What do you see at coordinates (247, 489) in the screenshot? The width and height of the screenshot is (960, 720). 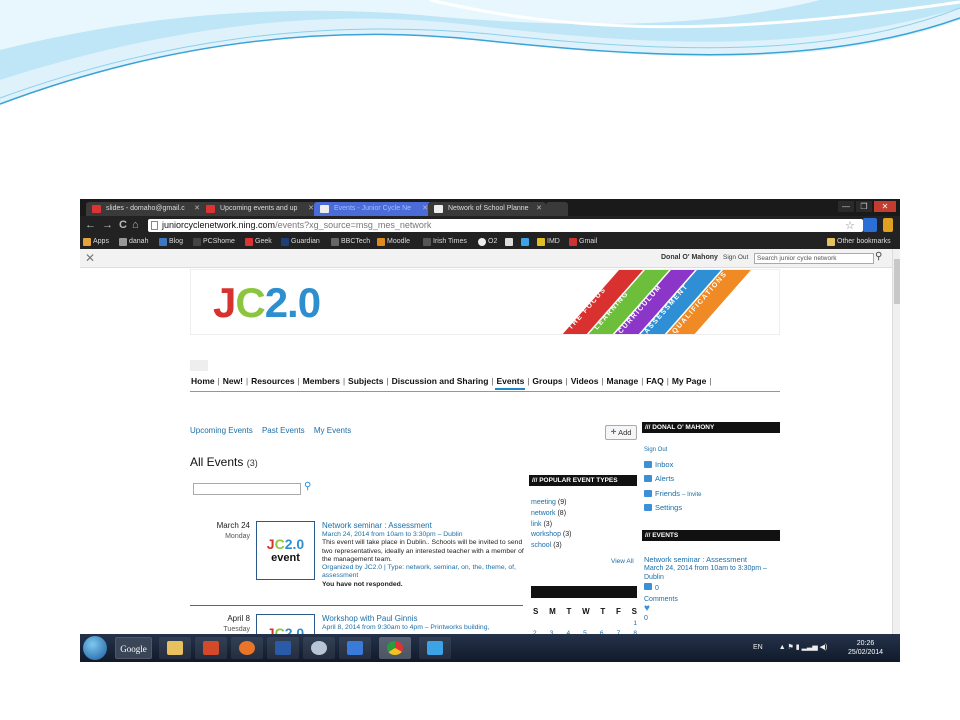 I see `event-search-input` at bounding box center [247, 489].